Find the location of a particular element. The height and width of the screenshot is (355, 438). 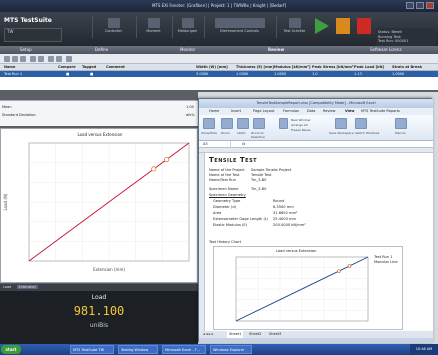

messages-button: Meldungen is located at coordinates (187, 27).